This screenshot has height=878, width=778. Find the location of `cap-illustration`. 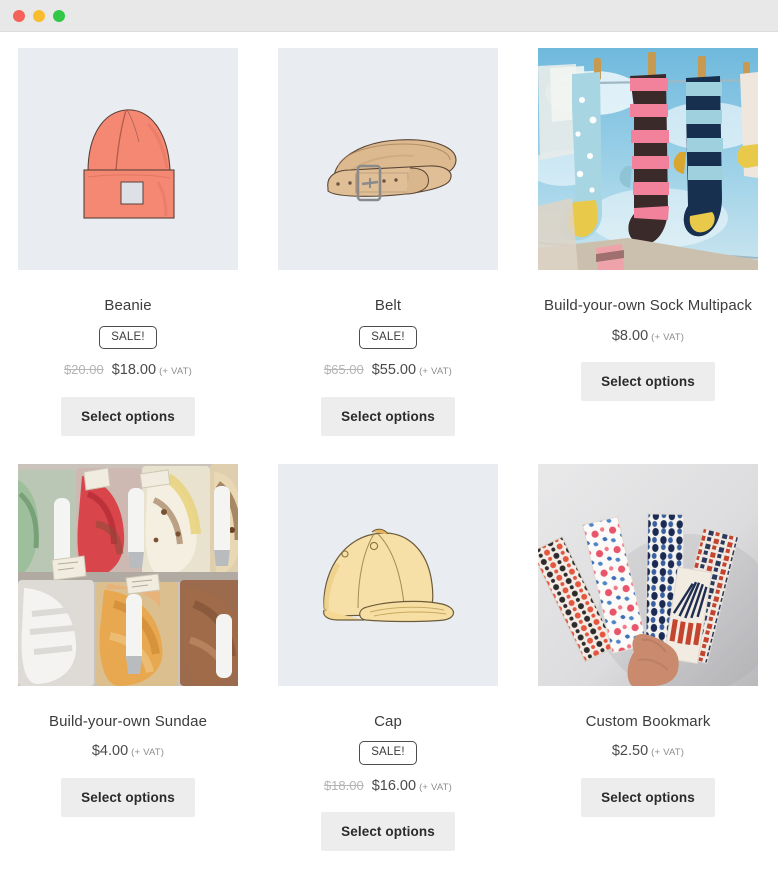

cap-illustration is located at coordinates (388, 574).